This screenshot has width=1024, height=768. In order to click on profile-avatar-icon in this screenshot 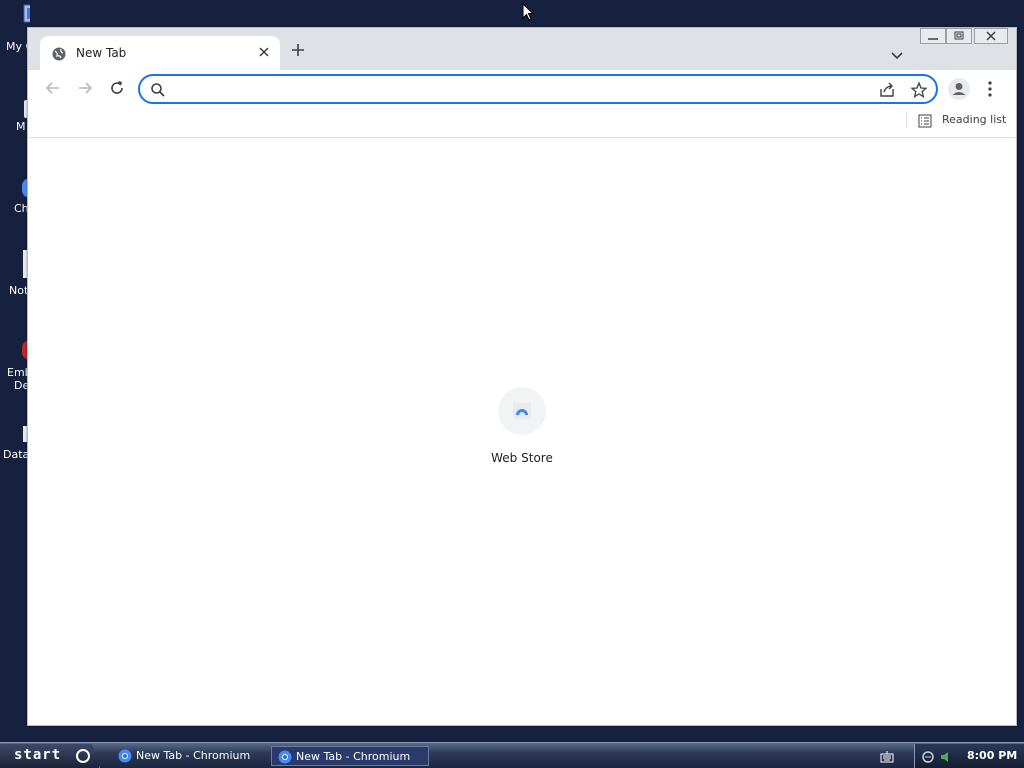, I will do `click(959, 89)`.